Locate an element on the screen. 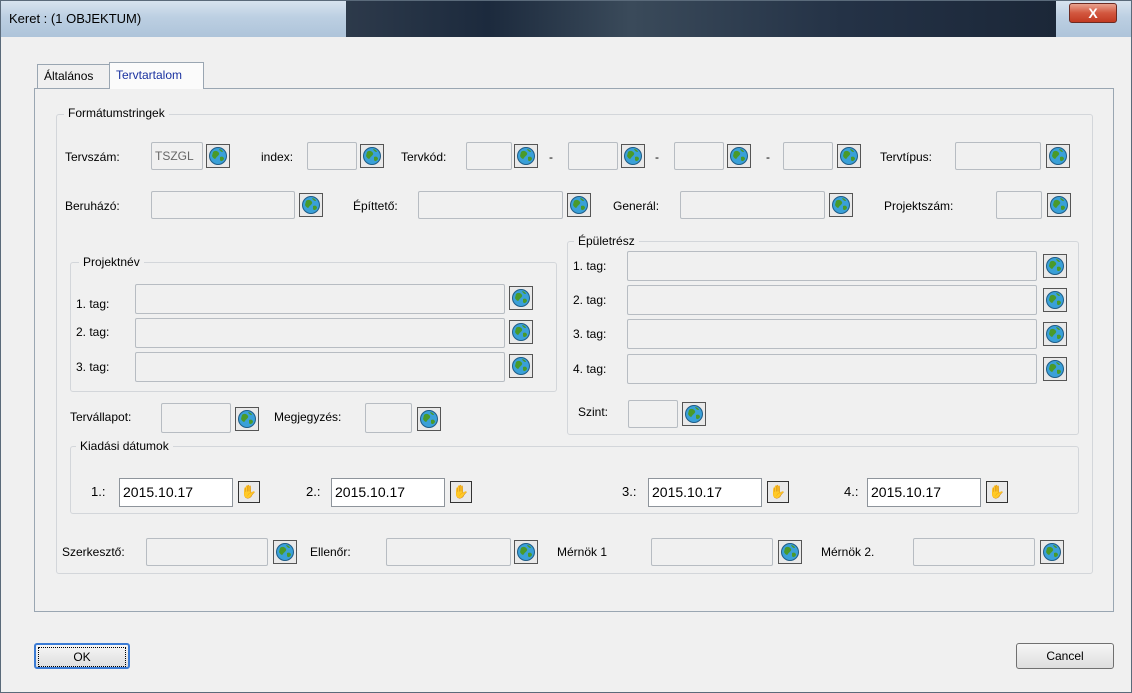 The height and width of the screenshot is (693, 1132). cancel-button: Cancel is located at coordinates (1065, 656).